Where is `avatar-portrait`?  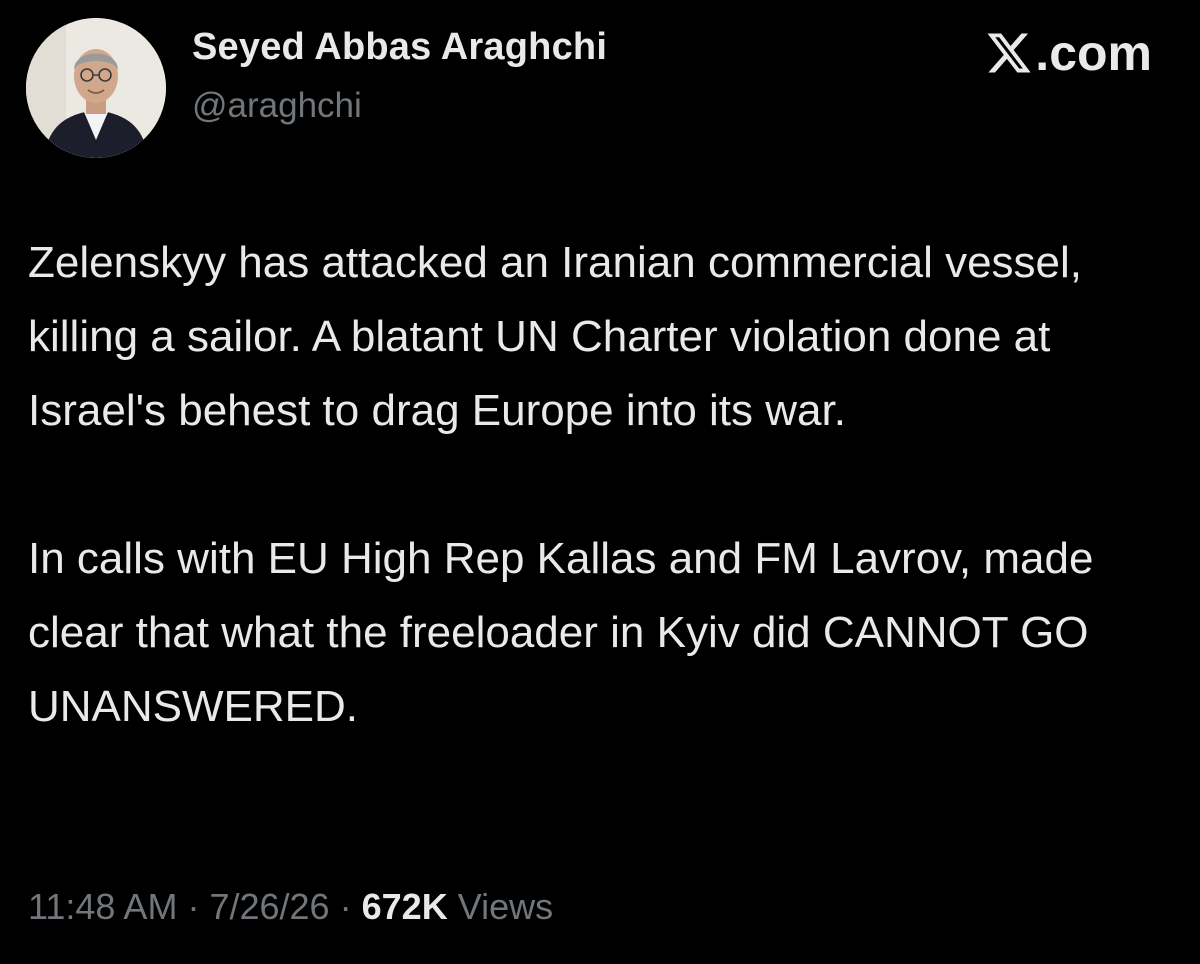
avatar-portrait is located at coordinates (96, 88).